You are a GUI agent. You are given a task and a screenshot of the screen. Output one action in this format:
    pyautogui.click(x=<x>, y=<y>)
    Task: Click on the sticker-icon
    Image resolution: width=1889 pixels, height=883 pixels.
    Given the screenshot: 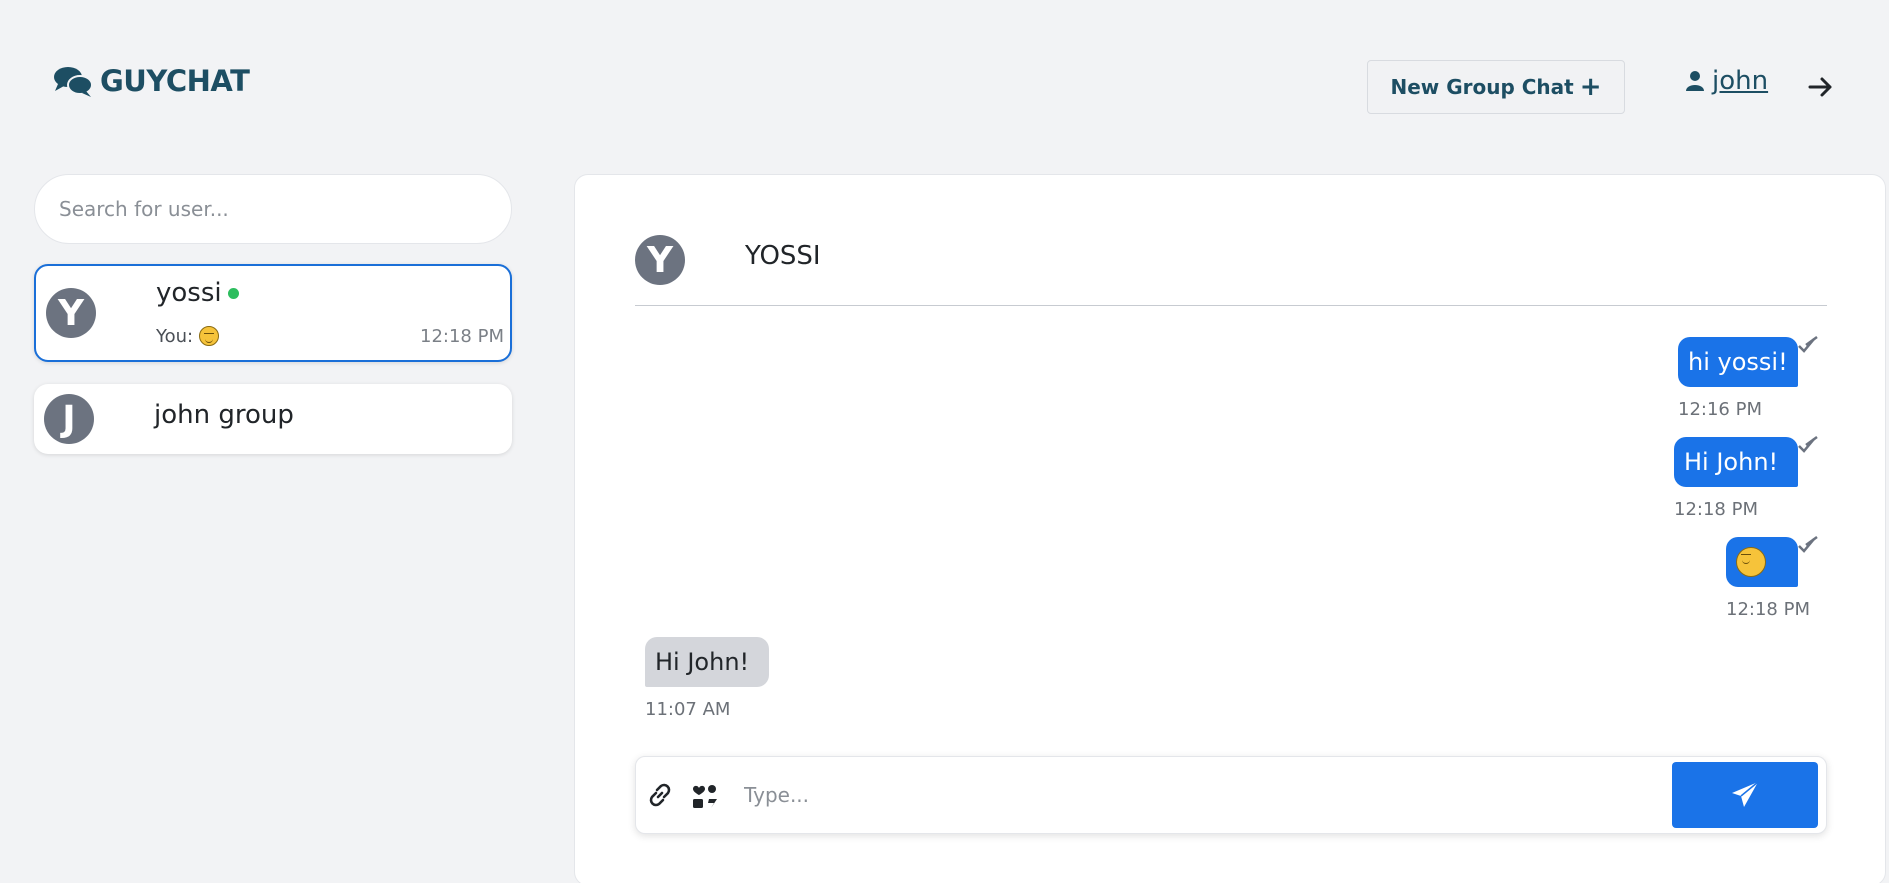 What is the action you would take?
    pyautogui.click(x=705, y=796)
    